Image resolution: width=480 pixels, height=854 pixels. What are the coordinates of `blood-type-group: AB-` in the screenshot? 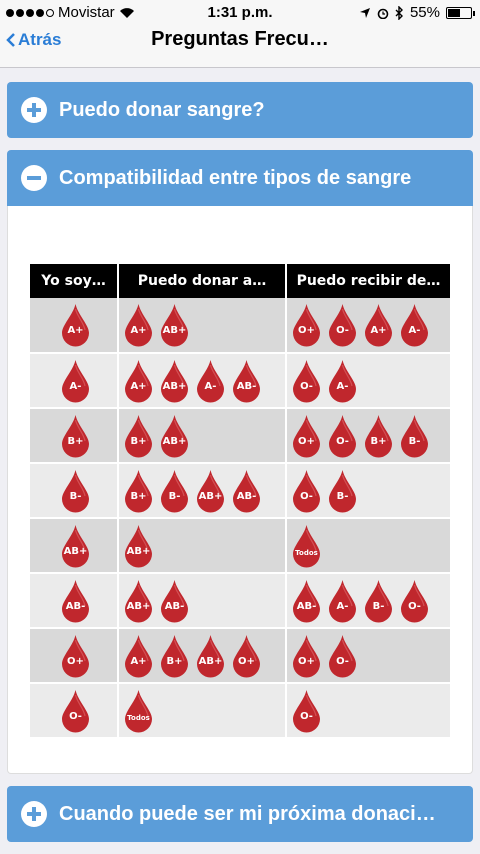 It's located at (75, 601).